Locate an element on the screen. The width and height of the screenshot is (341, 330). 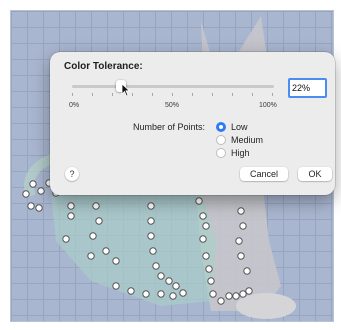
tolerance-value-field: 22% is located at coordinates (307, 88).